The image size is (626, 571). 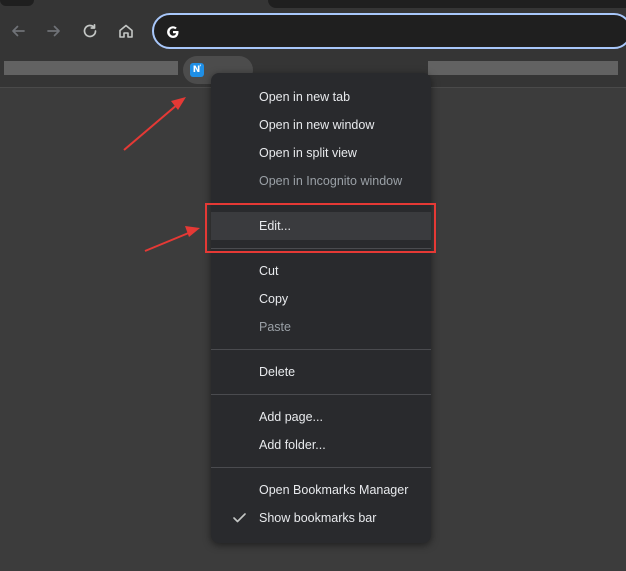 I want to click on forward-button, so click(x=54, y=31).